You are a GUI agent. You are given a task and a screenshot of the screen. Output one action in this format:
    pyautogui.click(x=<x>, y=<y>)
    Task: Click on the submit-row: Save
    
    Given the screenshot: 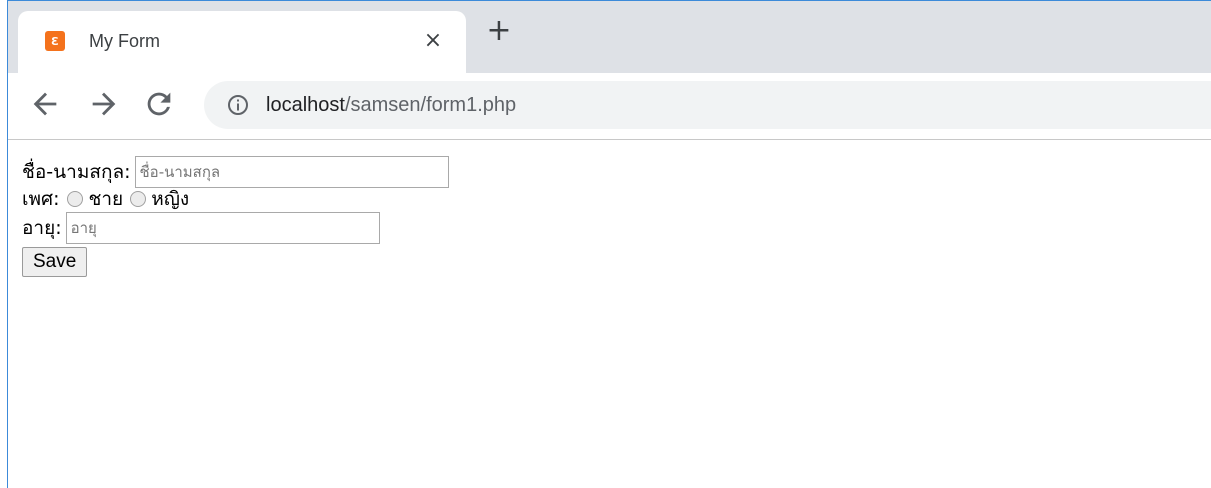 What is the action you would take?
    pyautogui.click(x=235, y=261)
    